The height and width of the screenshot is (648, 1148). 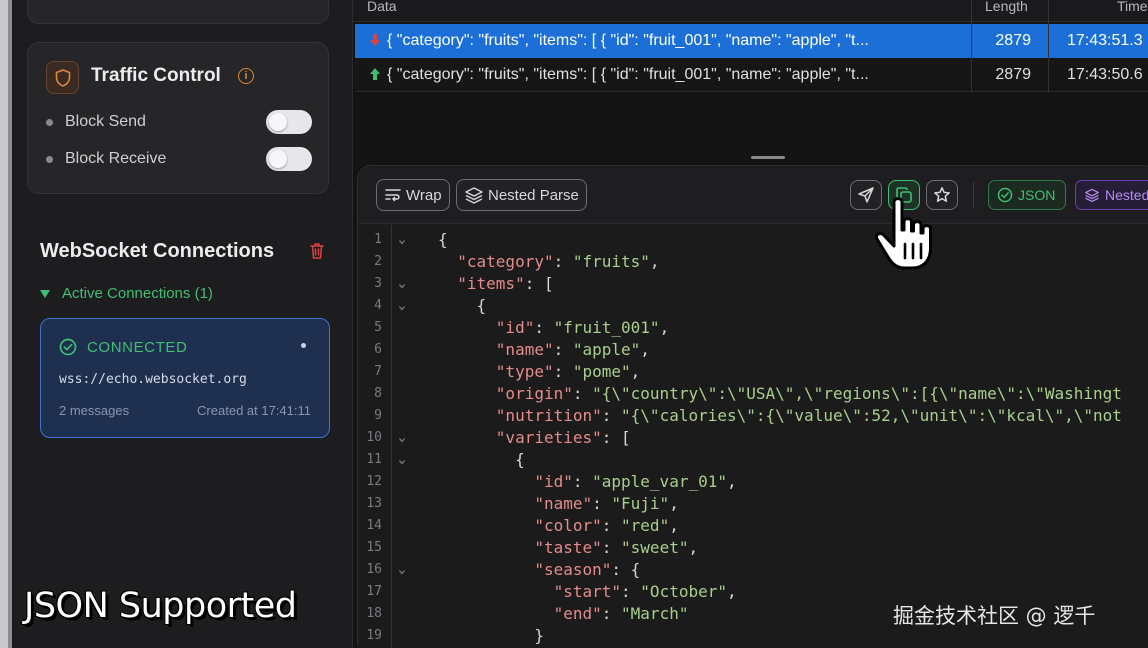 I want to click on json-value: "apple", so click(x=606, y=349).